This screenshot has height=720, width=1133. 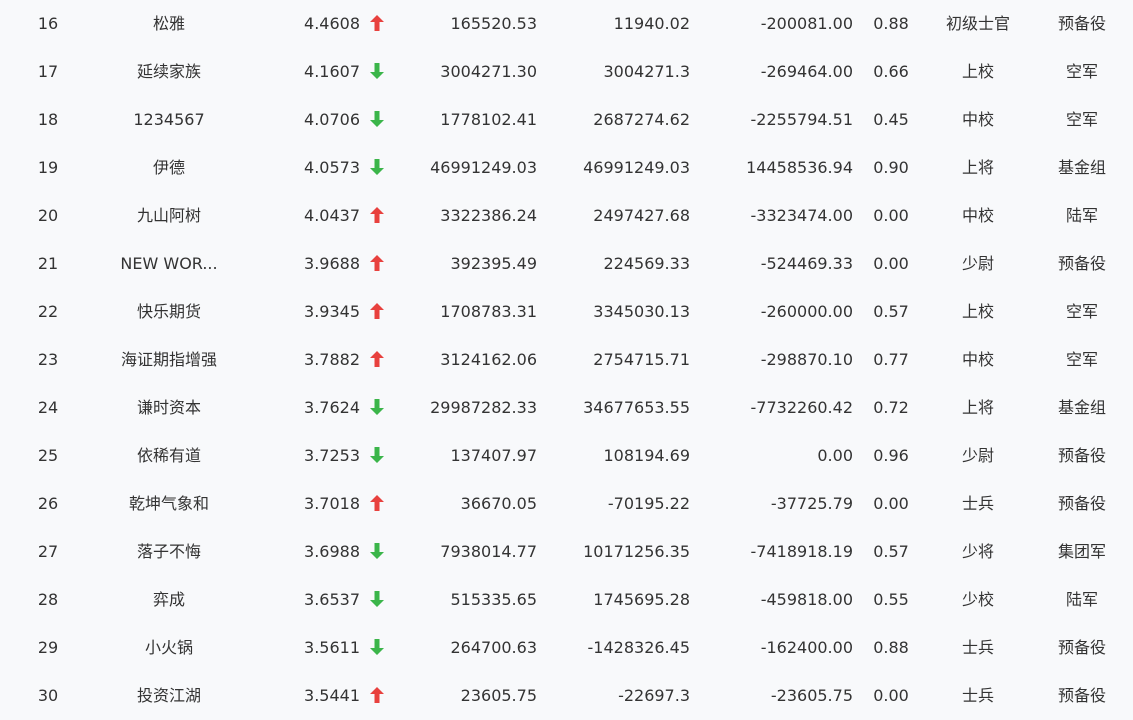 I want to click on ratio-cell: 0.57, so click(x=891, y=551).